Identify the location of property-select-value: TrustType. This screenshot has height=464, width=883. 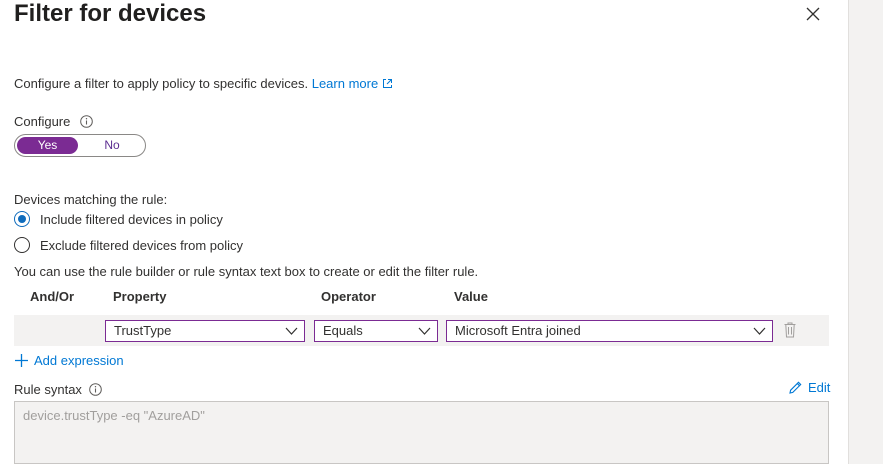
(143, 330).